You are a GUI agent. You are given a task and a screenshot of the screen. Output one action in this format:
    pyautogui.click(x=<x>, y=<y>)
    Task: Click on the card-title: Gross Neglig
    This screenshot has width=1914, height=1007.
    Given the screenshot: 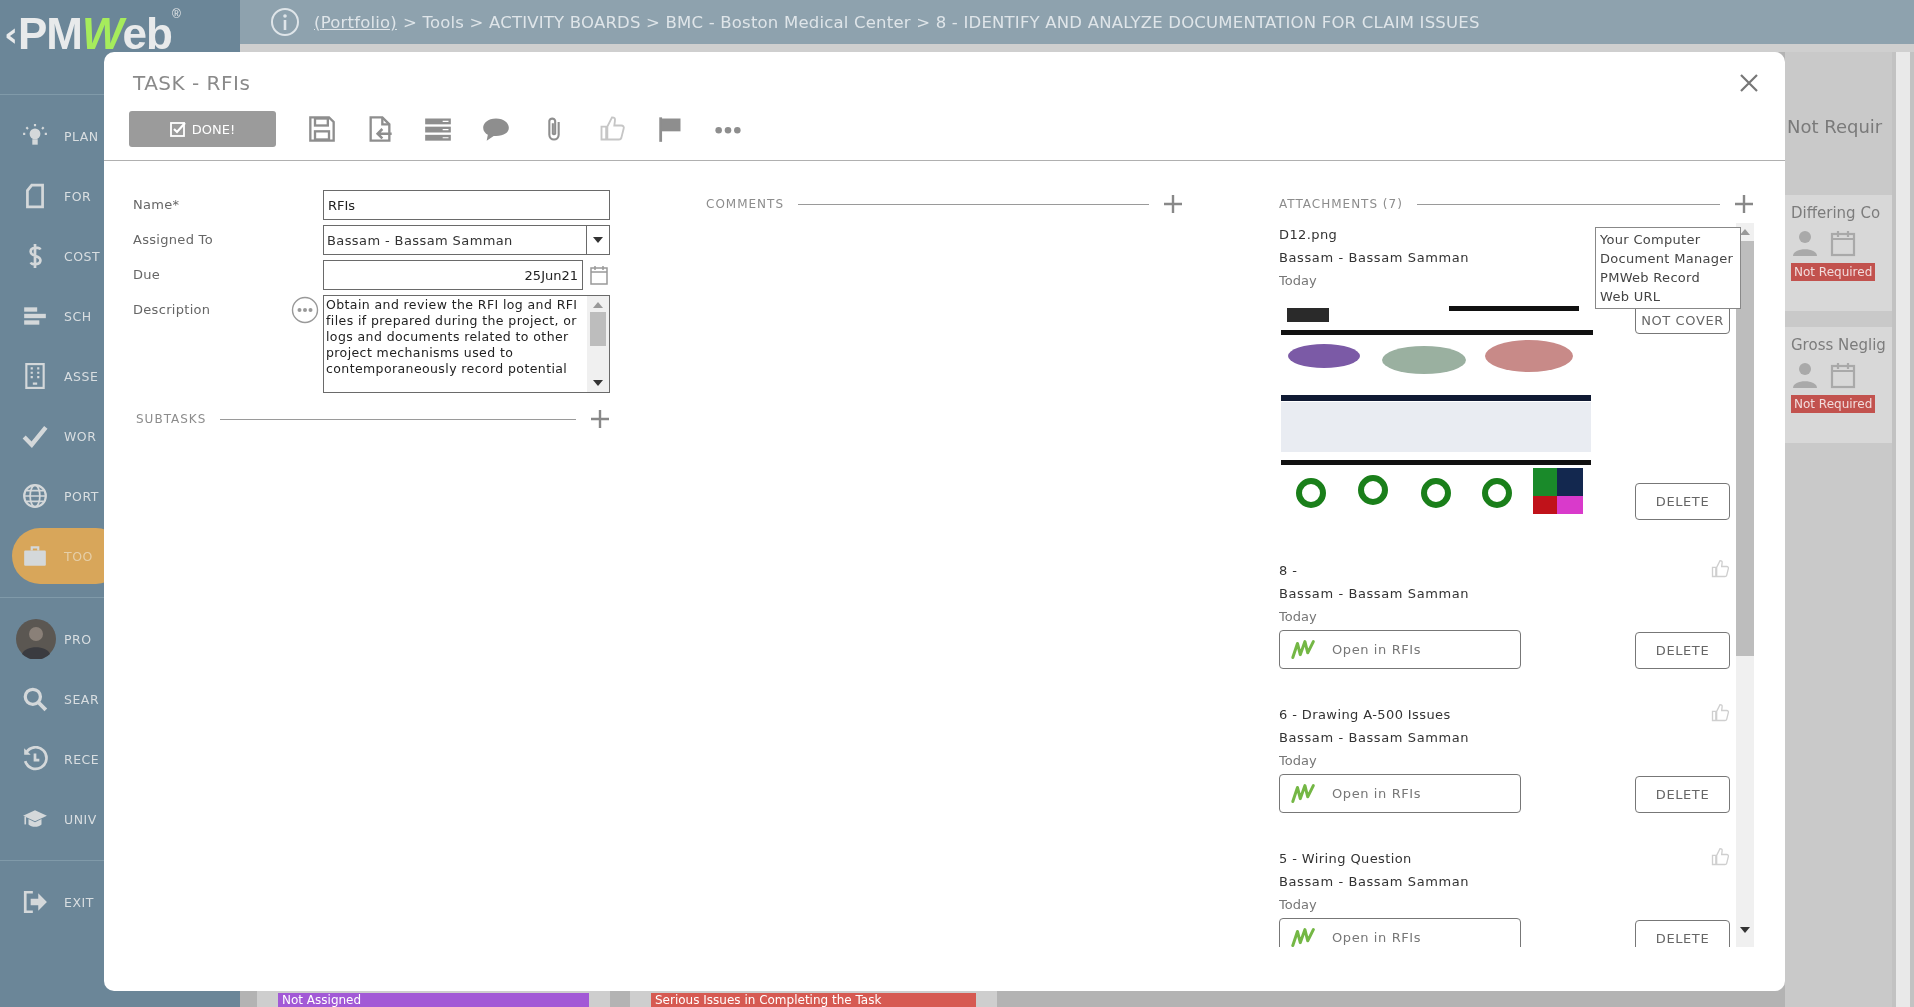 What is the action you would take?
    pyautogui.click(x=1839, y=345)
    